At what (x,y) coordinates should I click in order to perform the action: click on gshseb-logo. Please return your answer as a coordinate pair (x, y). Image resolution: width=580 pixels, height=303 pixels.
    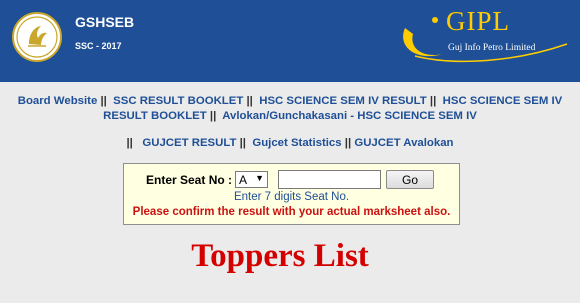
    Looking at the image, I should click on (37, 37).